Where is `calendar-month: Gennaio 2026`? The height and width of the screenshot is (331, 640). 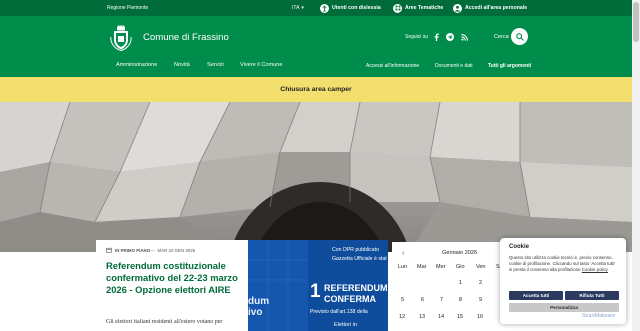
calendar-month: Gennaio 2026 is located at coordinates (460, 253).